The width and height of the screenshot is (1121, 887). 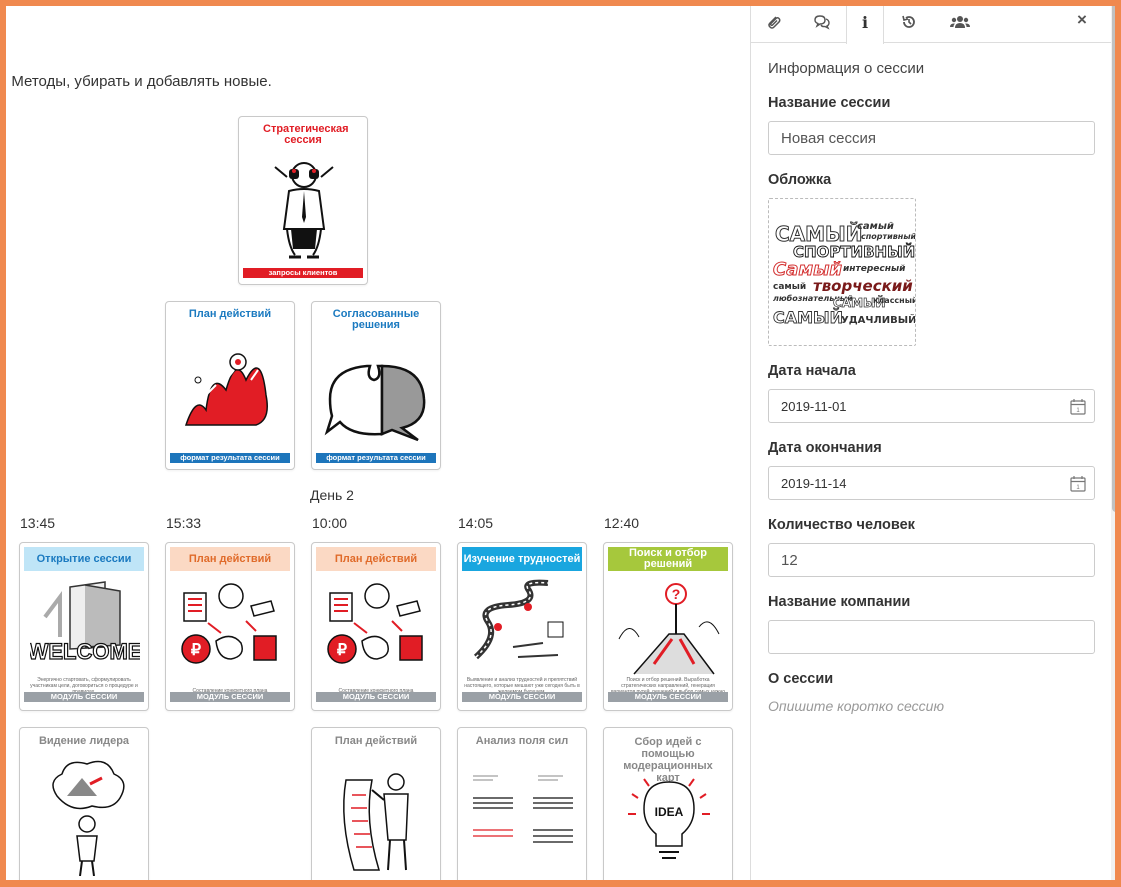 What do you see at coordinates (38, 523) in the screenshot?
I see `time-label: 13:45` at bounding box center [38, 523].